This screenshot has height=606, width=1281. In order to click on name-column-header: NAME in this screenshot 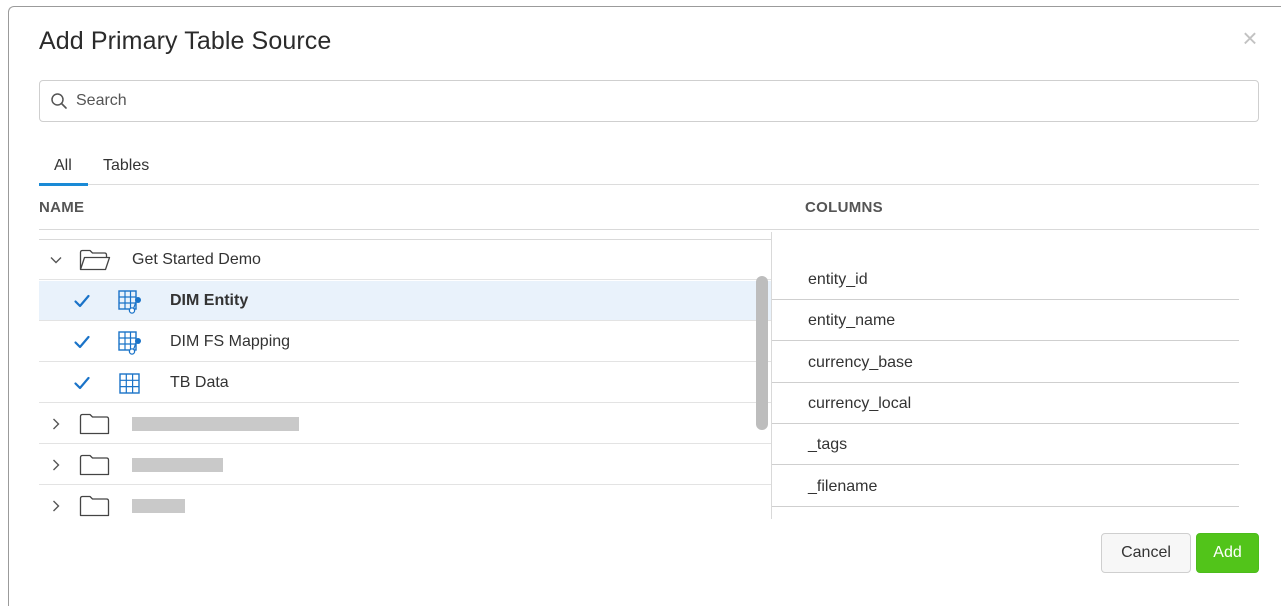, I will do `click(62, 207)`.